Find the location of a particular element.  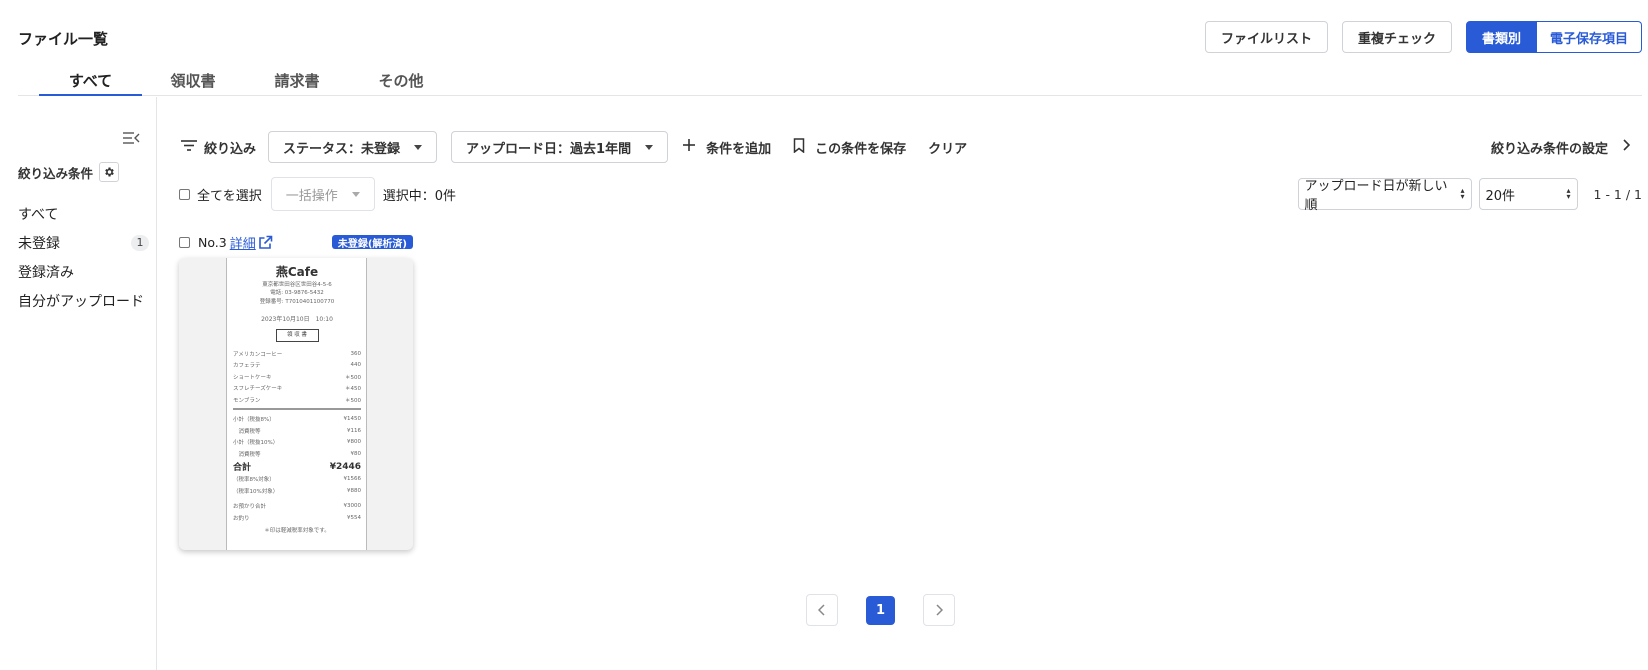

receipt-tax-price: ¥880 is located at coordinates (354, 490).